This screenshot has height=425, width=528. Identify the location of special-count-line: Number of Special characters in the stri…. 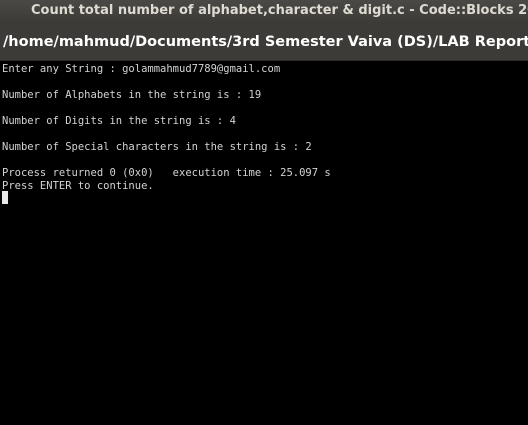
(157, 147).